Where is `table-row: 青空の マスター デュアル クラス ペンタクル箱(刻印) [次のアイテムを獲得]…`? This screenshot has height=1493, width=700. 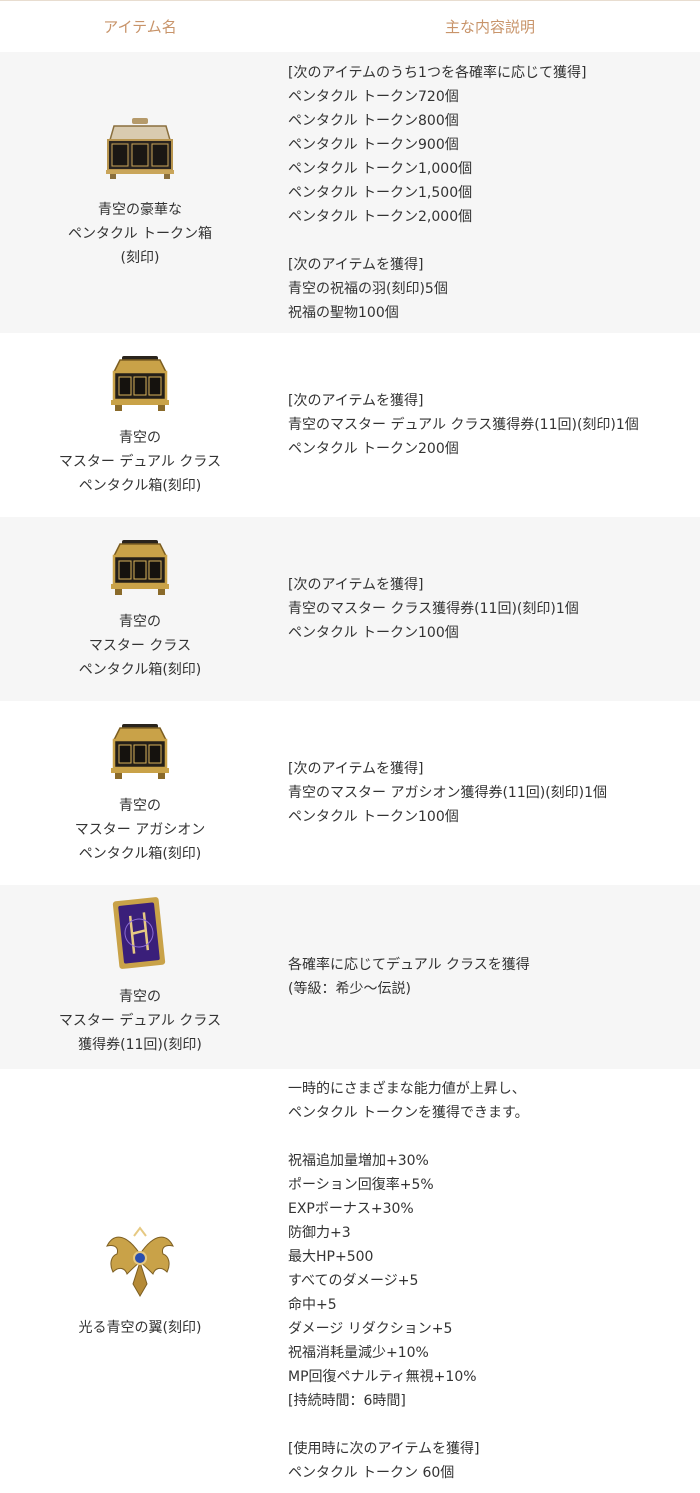
table-row: 青空の マスター デュアル クラス ペンタクル箱(刻印) [次のアイテムを獲得]… is located at coordinates (350, 425).